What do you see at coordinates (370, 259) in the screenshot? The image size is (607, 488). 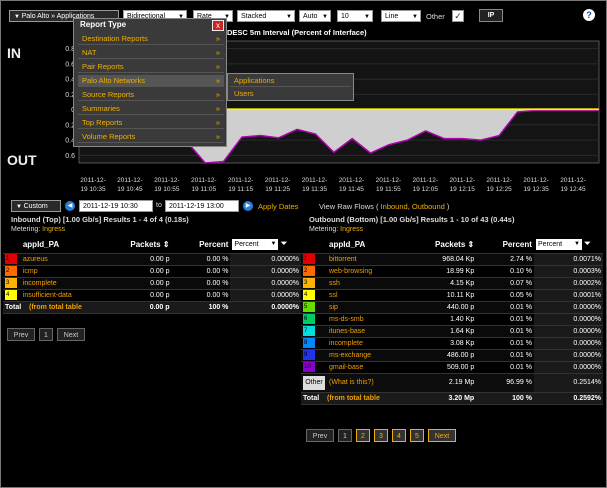 I see `row-name: bittorrent` at bounding box center [370, 259].